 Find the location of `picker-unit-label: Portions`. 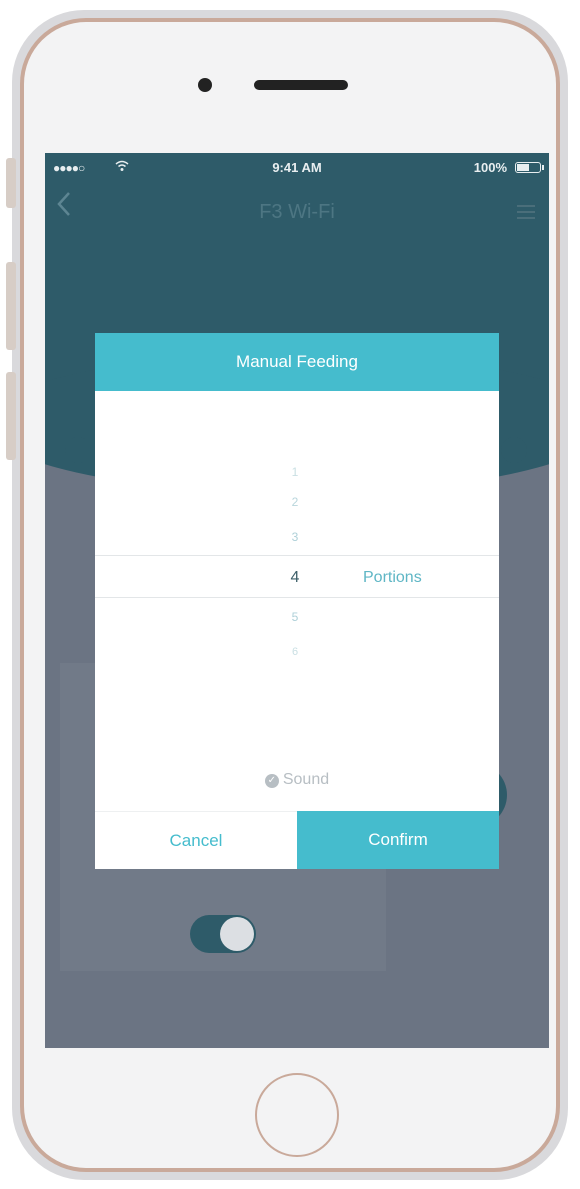

picker-unit-label: Portions is located at coordinates (392, 577).